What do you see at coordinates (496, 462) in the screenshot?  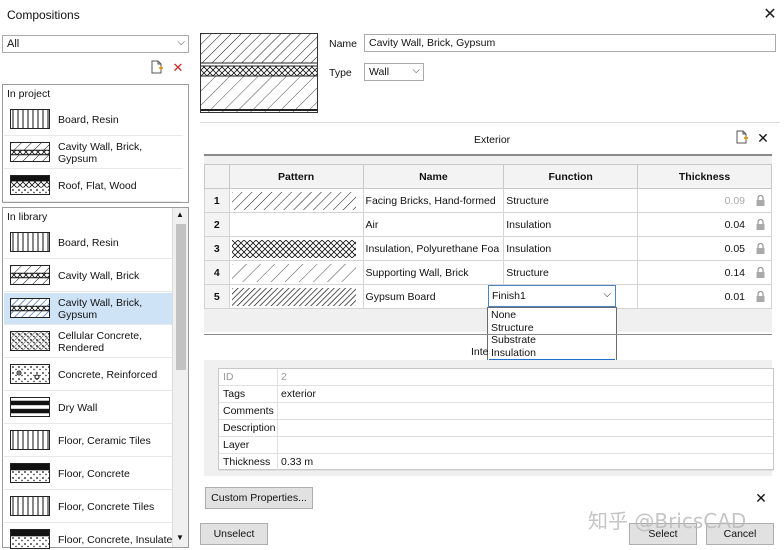 I see `property-row: Thickness 0.33 m` at bounding box center [496, 462].